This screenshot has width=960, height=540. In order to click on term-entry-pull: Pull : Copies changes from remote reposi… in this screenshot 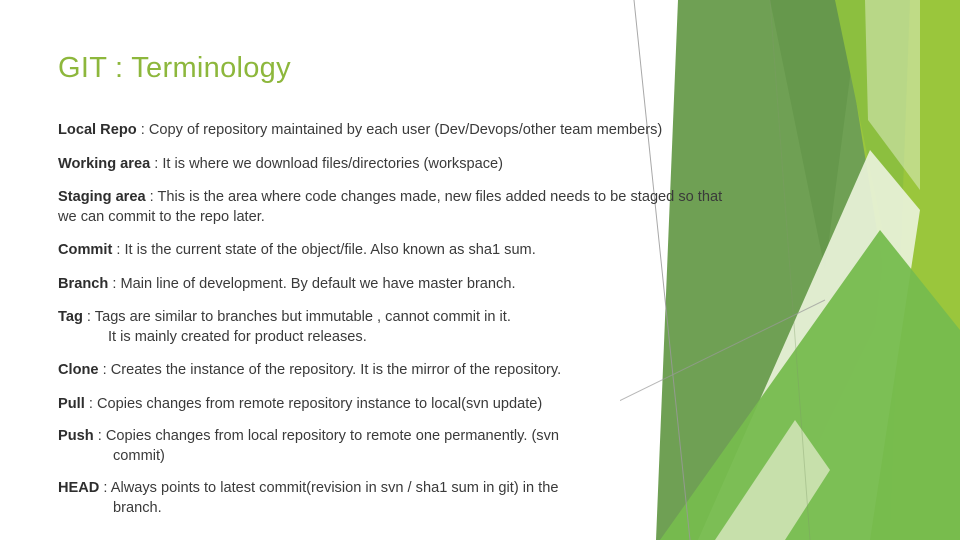, I will do `click(394, 405)`.